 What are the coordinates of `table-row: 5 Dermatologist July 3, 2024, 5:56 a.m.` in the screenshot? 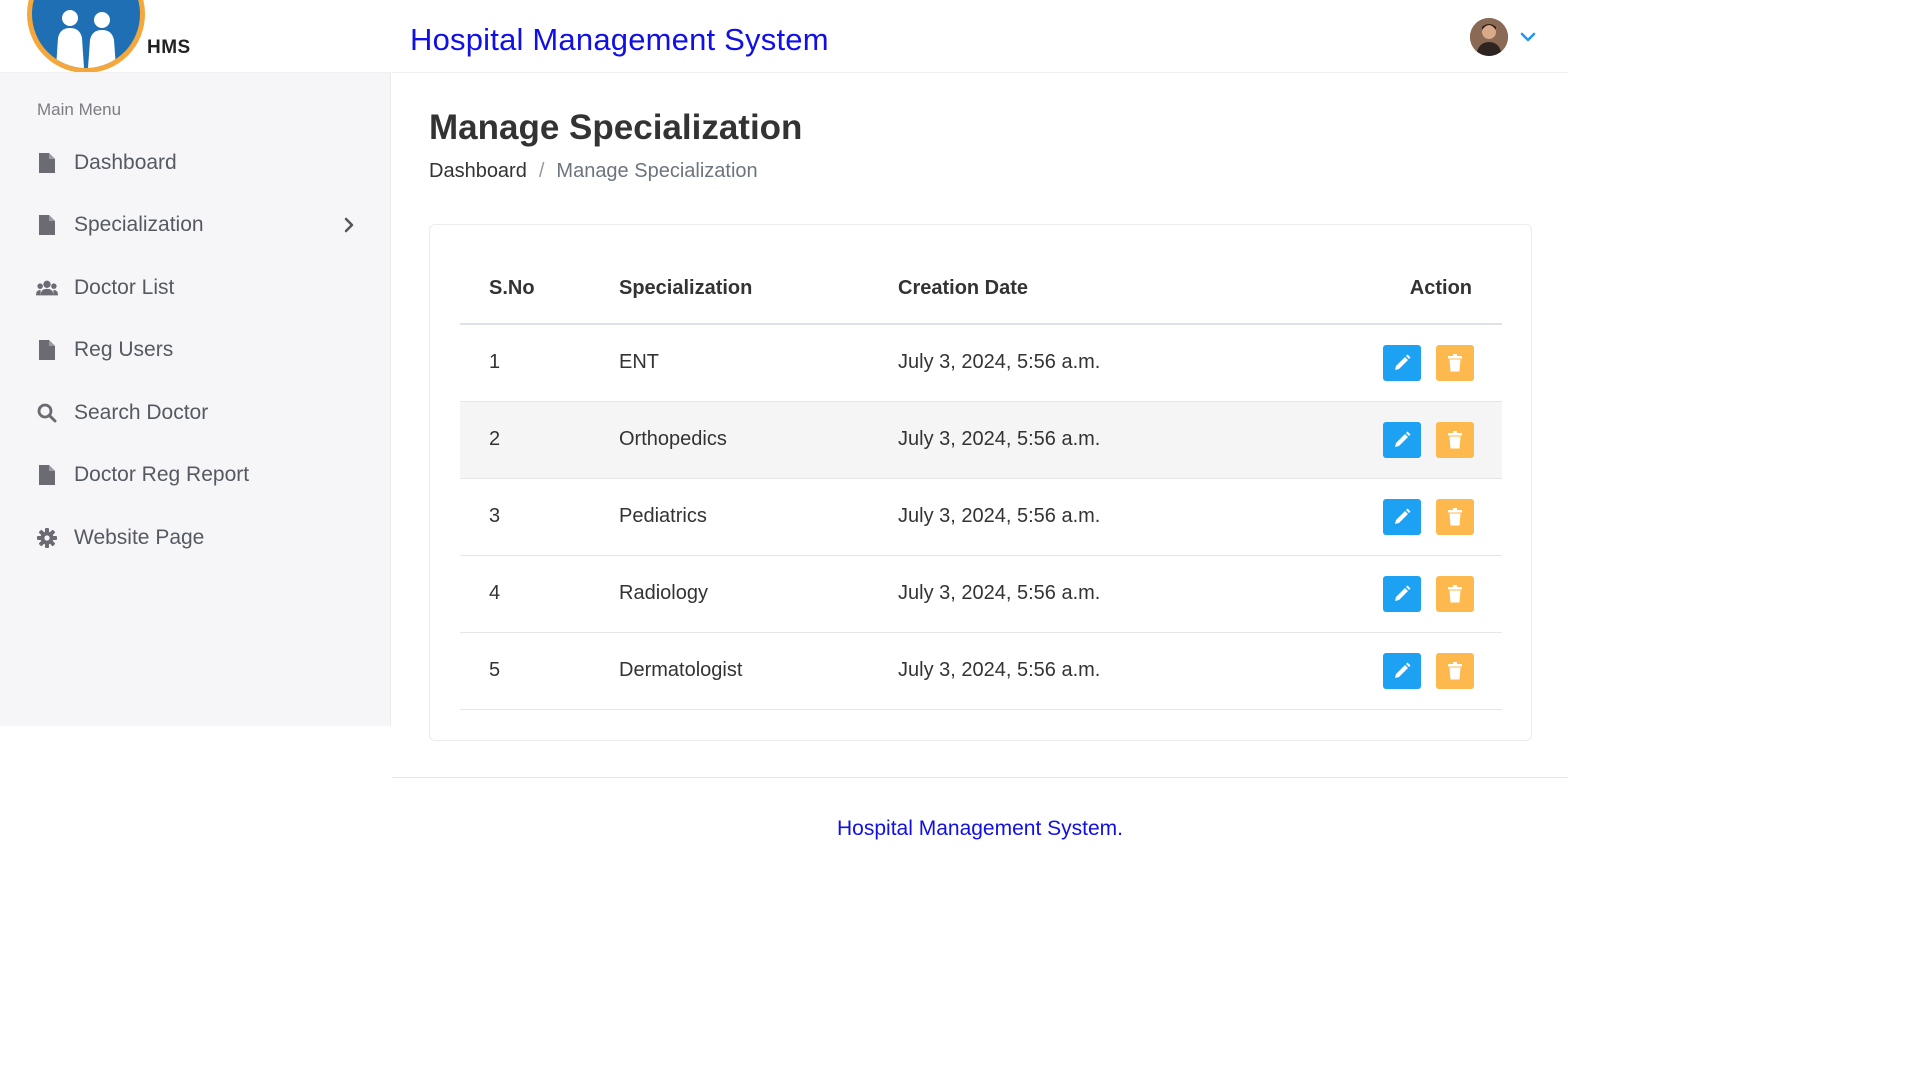 It's located at (981, 671).